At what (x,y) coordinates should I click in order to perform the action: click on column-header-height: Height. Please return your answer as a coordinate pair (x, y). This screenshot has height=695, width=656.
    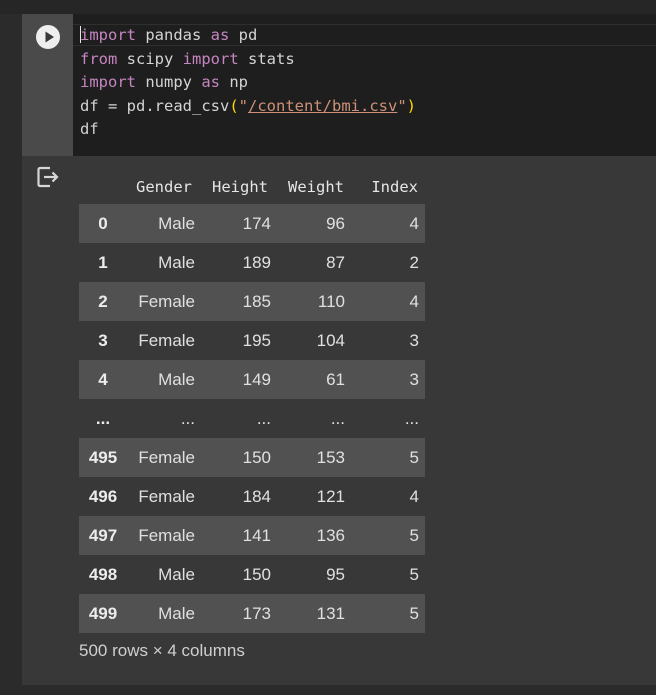
    Looking at the image, I should click on (240, 187).